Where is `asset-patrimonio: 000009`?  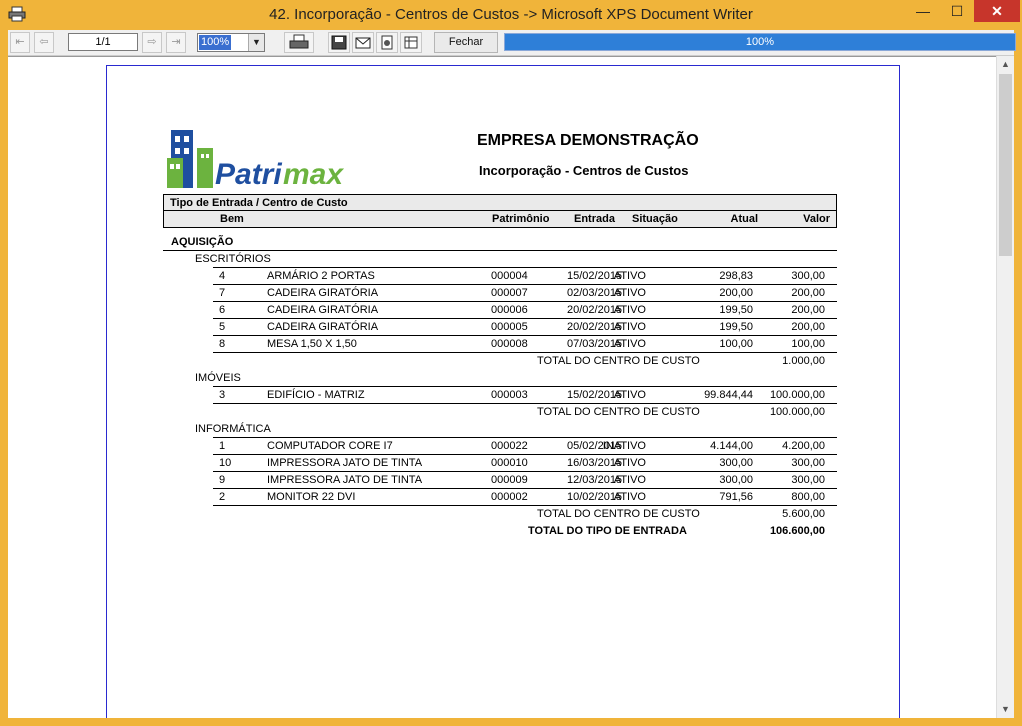 asset-patrimonio: 000009 is located at coordinates (509, 480).